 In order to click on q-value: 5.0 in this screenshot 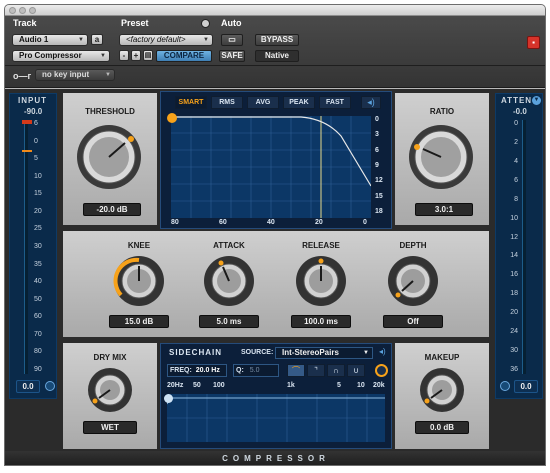, I will do `click(254, 370)`.